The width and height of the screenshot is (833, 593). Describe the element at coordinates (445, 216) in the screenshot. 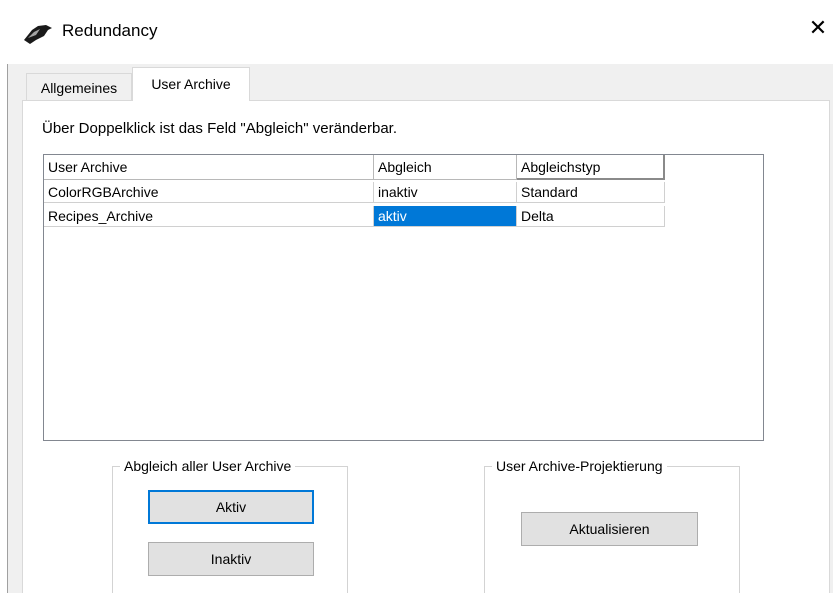

I see `cell-abgleich-selected: aktiv` at that location.